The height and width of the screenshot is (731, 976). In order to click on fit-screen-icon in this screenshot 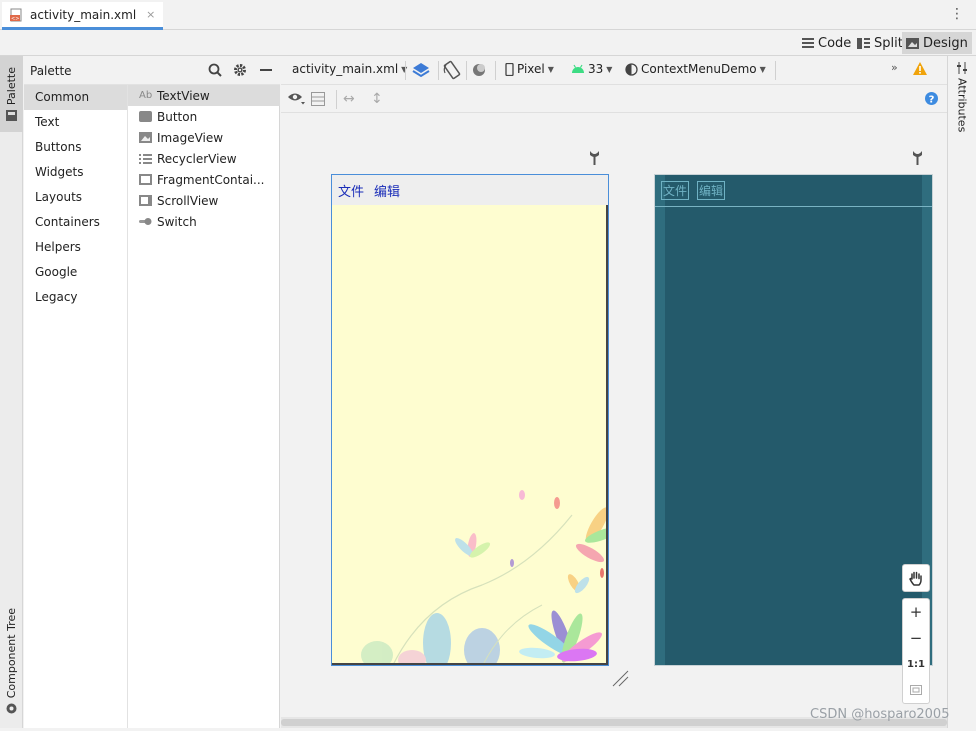, I will do `click(916, 690)`.